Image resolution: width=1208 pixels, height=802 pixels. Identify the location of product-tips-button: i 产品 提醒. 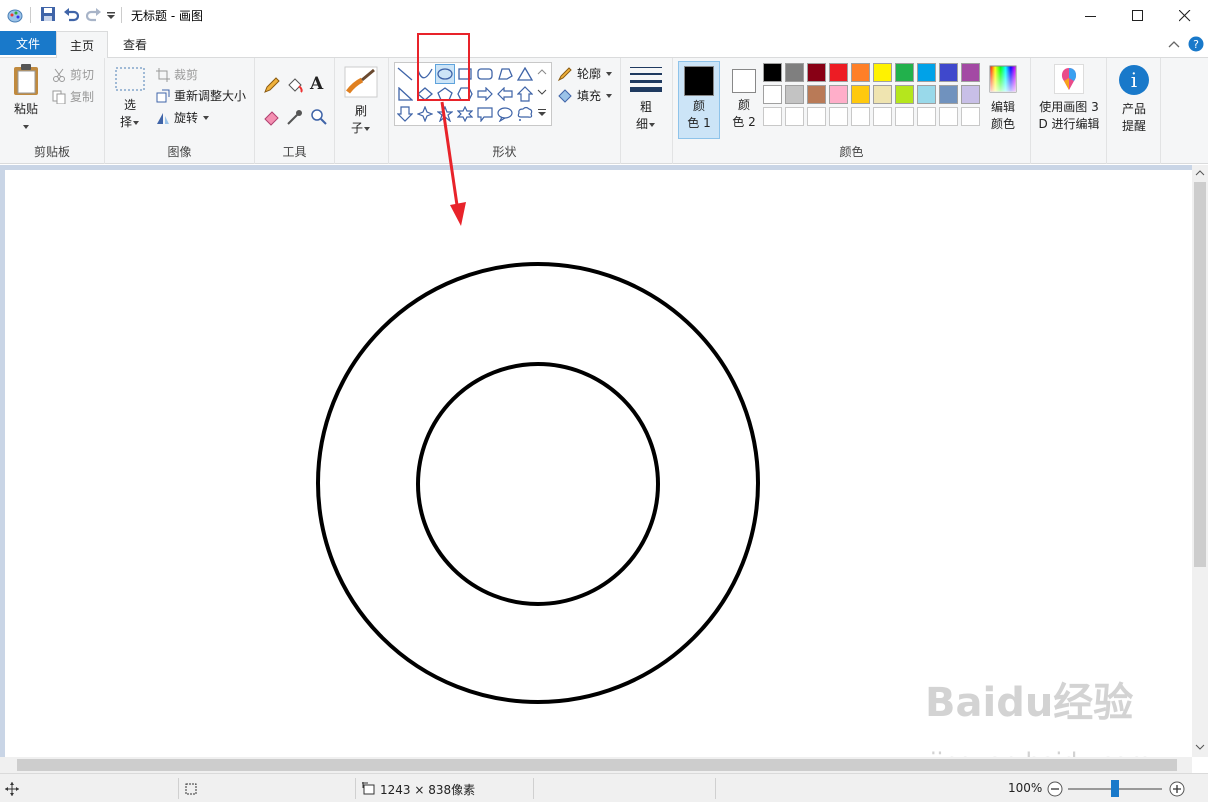
(1134, 99).